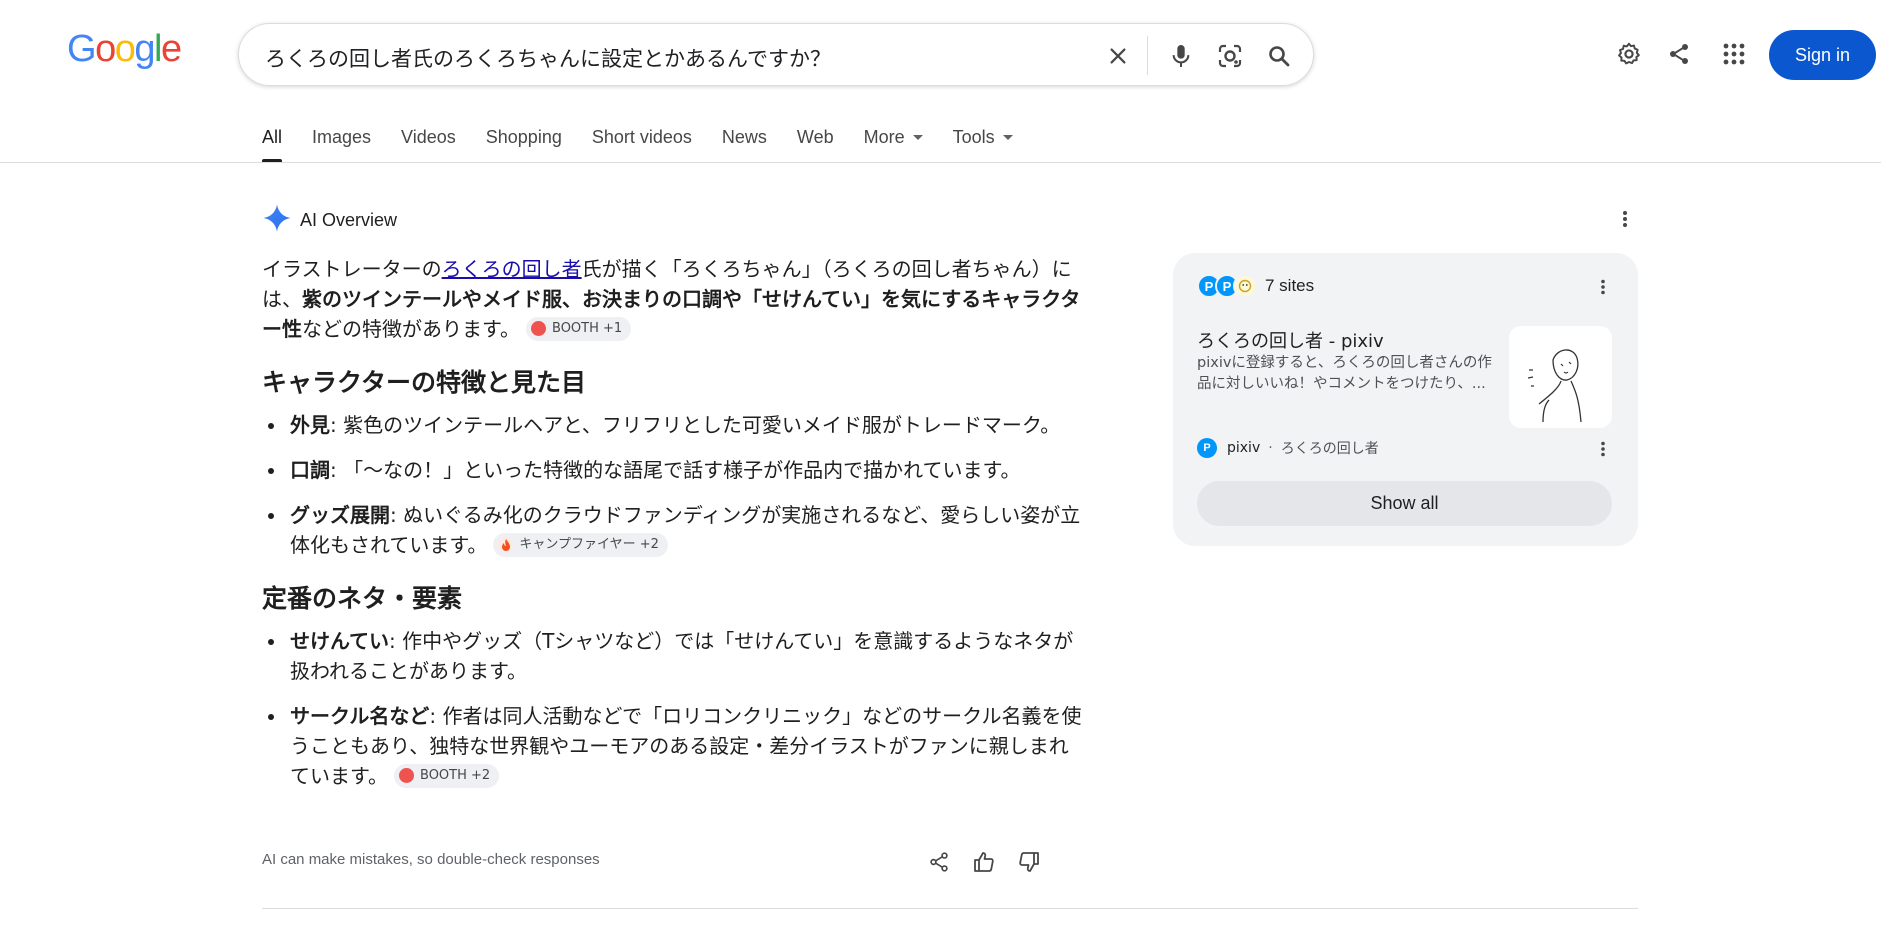 This screenshot has width=1881, height=927. What do you see at coordinates (973, 137) in the screenshot?
I see `tab-label: Tools` at bounding box center [973, 137].